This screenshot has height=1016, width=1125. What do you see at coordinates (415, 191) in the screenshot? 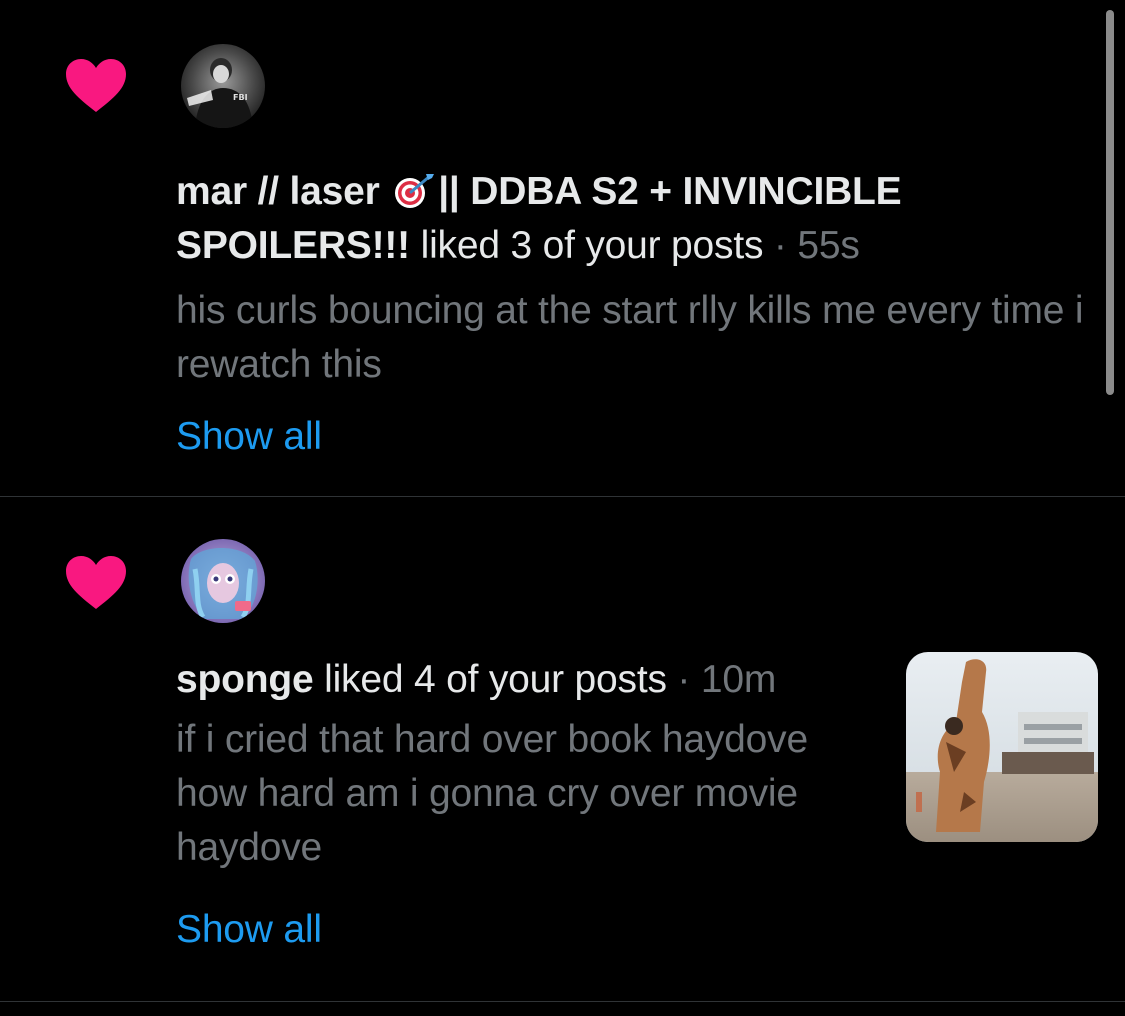
I see `direct-hit-emoji-icon` at bounding box center [415, 191].